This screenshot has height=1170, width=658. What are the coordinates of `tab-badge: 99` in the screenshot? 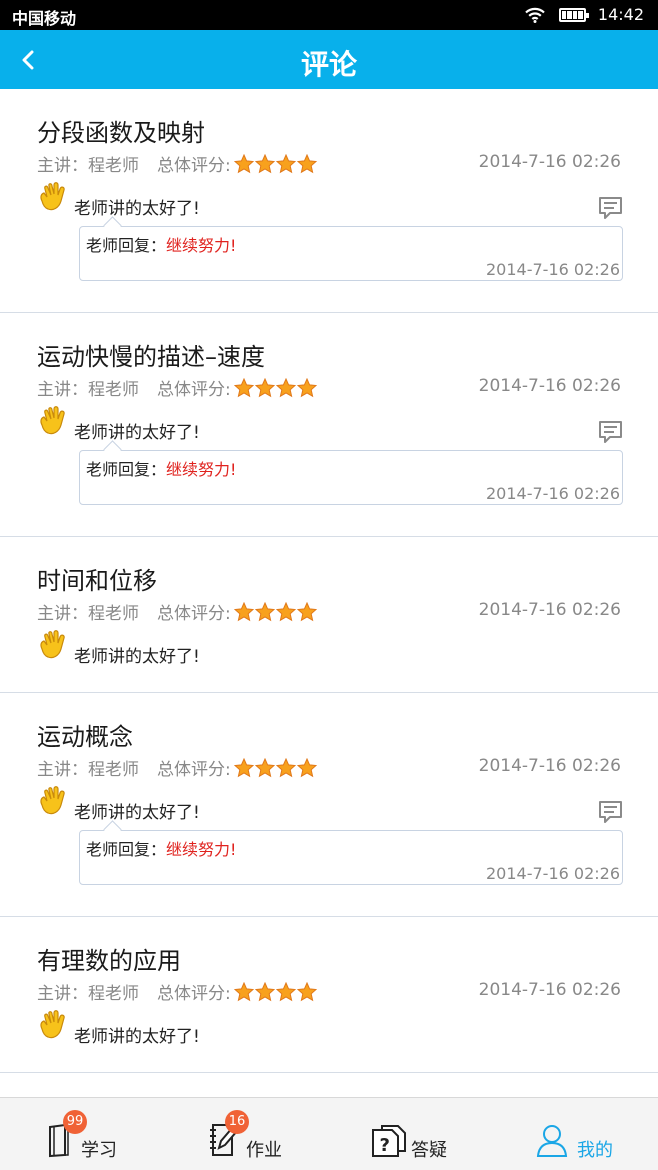 It's located at (75, 1122).